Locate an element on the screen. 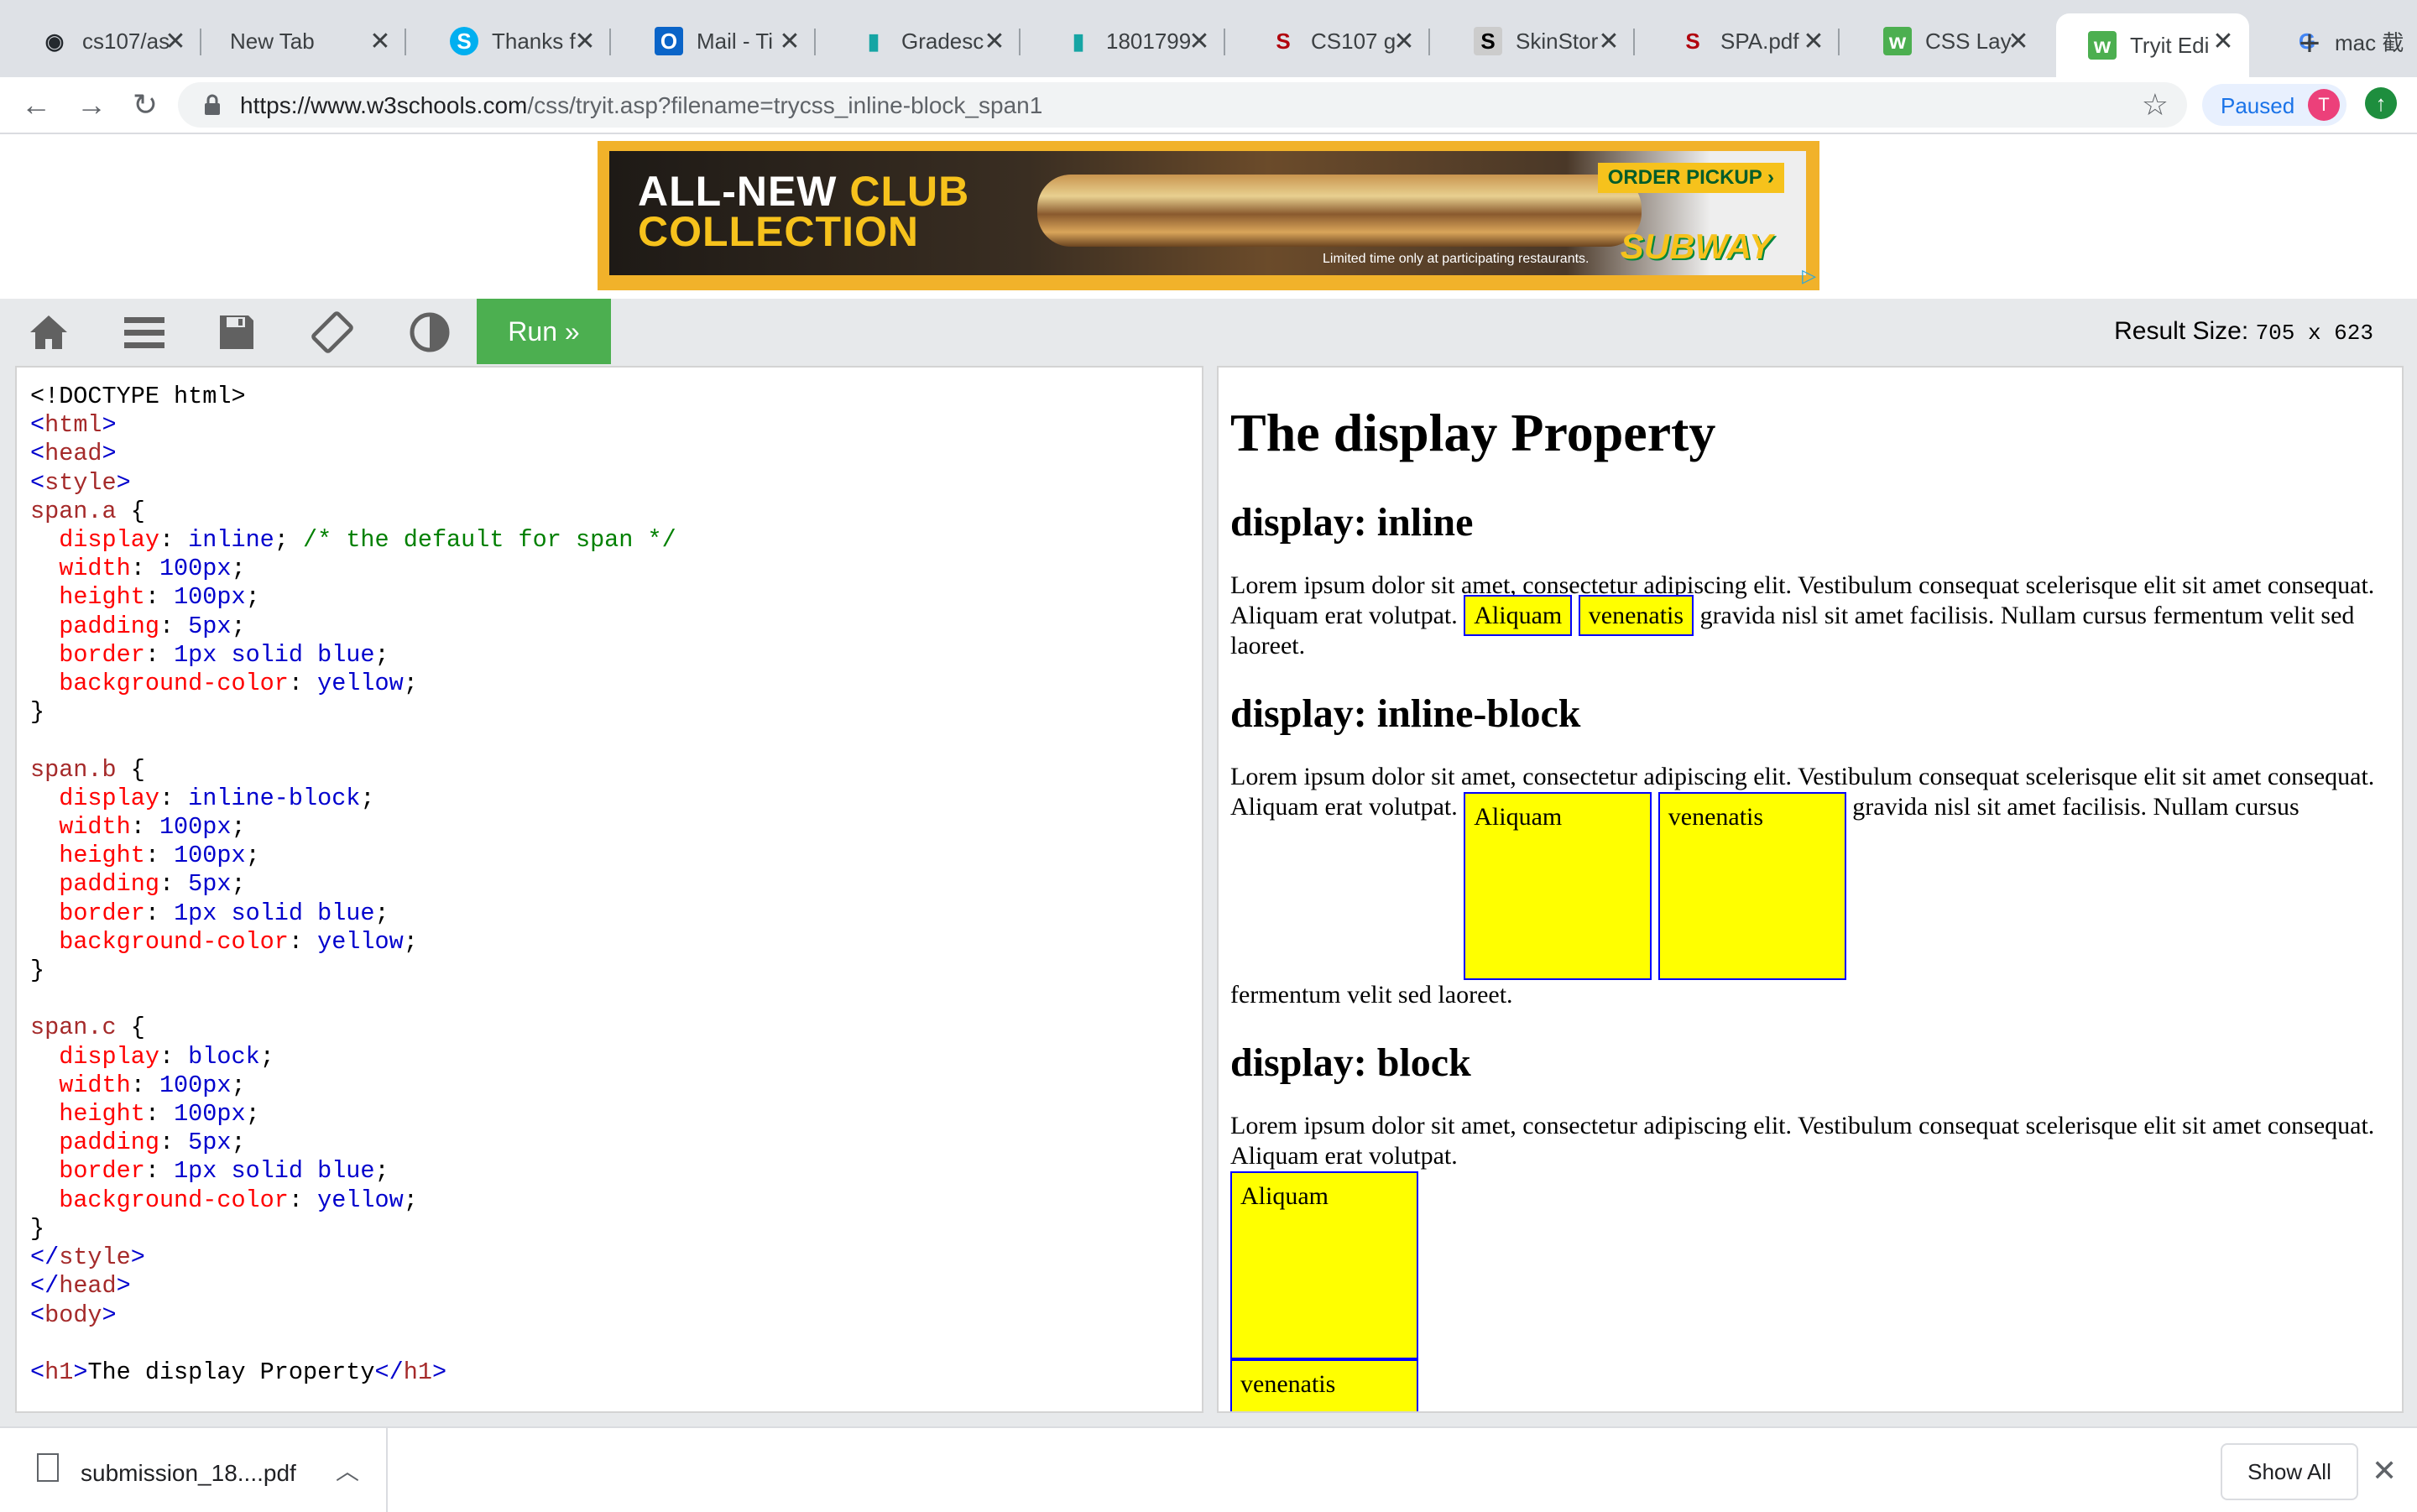  theme-contrast-icon is located at coordinates (430, 332).